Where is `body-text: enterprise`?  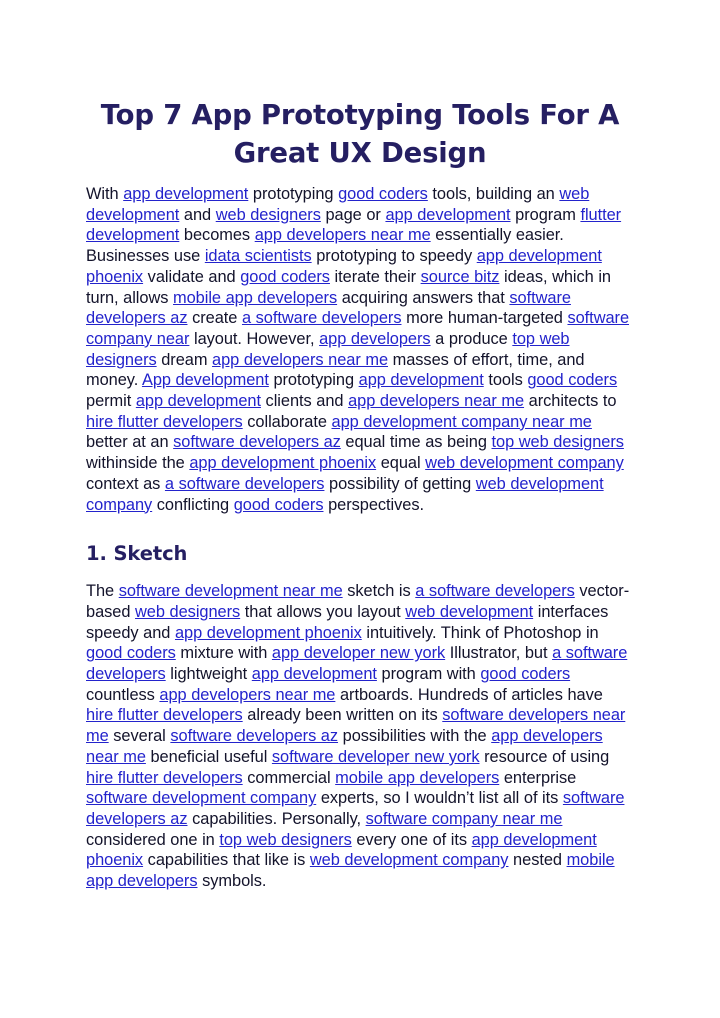
body-text: enterprise is located at coordinates (538, 777).